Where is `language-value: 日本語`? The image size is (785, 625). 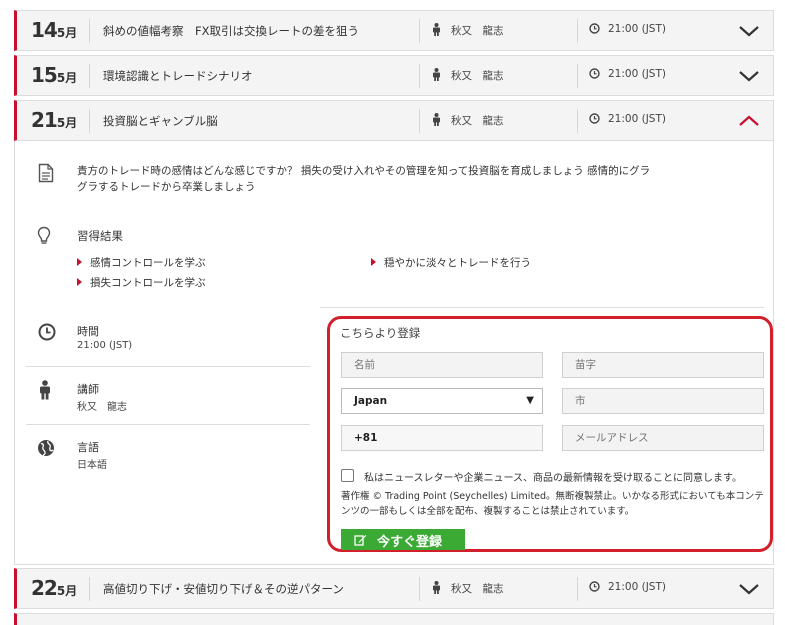 language-value: 日本語 is located at coordinates (92, 465).